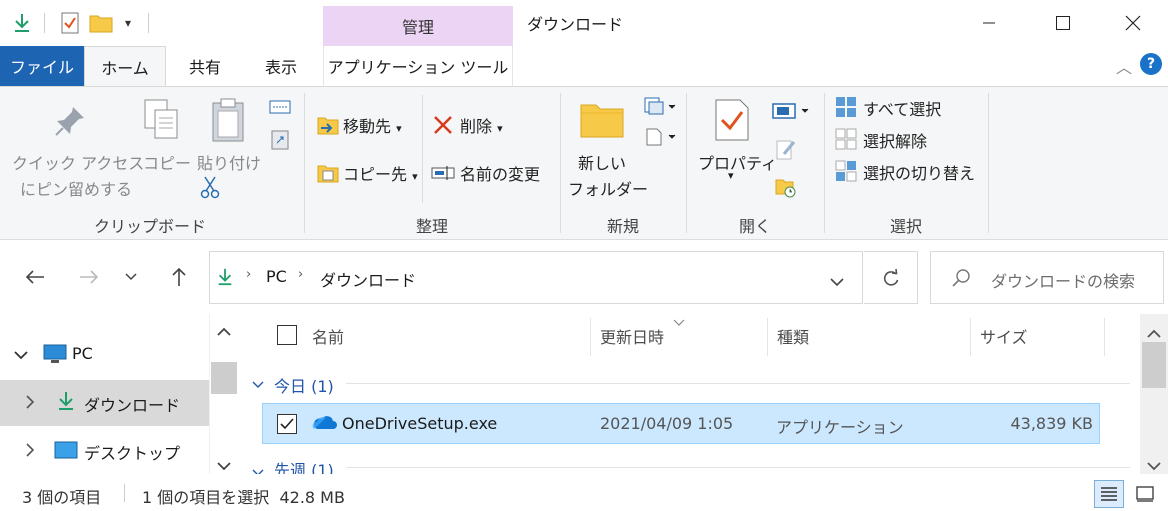  What do you see at coordinates (632, 336) in the screenshot?
I see `column-header-date: 更新日時` at bounding box center [632, 336].